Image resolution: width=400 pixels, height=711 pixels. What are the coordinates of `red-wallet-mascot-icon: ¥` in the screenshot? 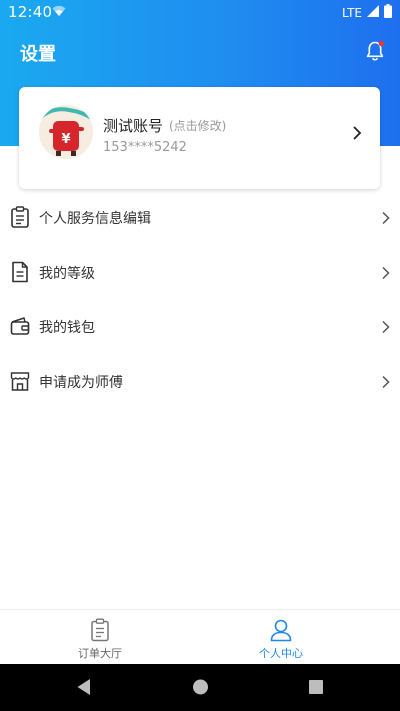 It's located at (66, 132).